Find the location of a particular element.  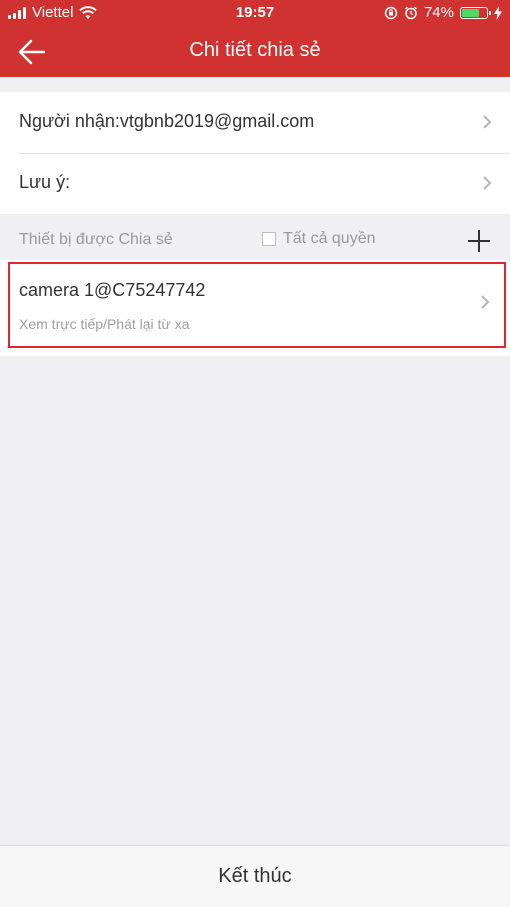

page-title: Chi tiết chia sẻ is located at coordinates (255, 50).